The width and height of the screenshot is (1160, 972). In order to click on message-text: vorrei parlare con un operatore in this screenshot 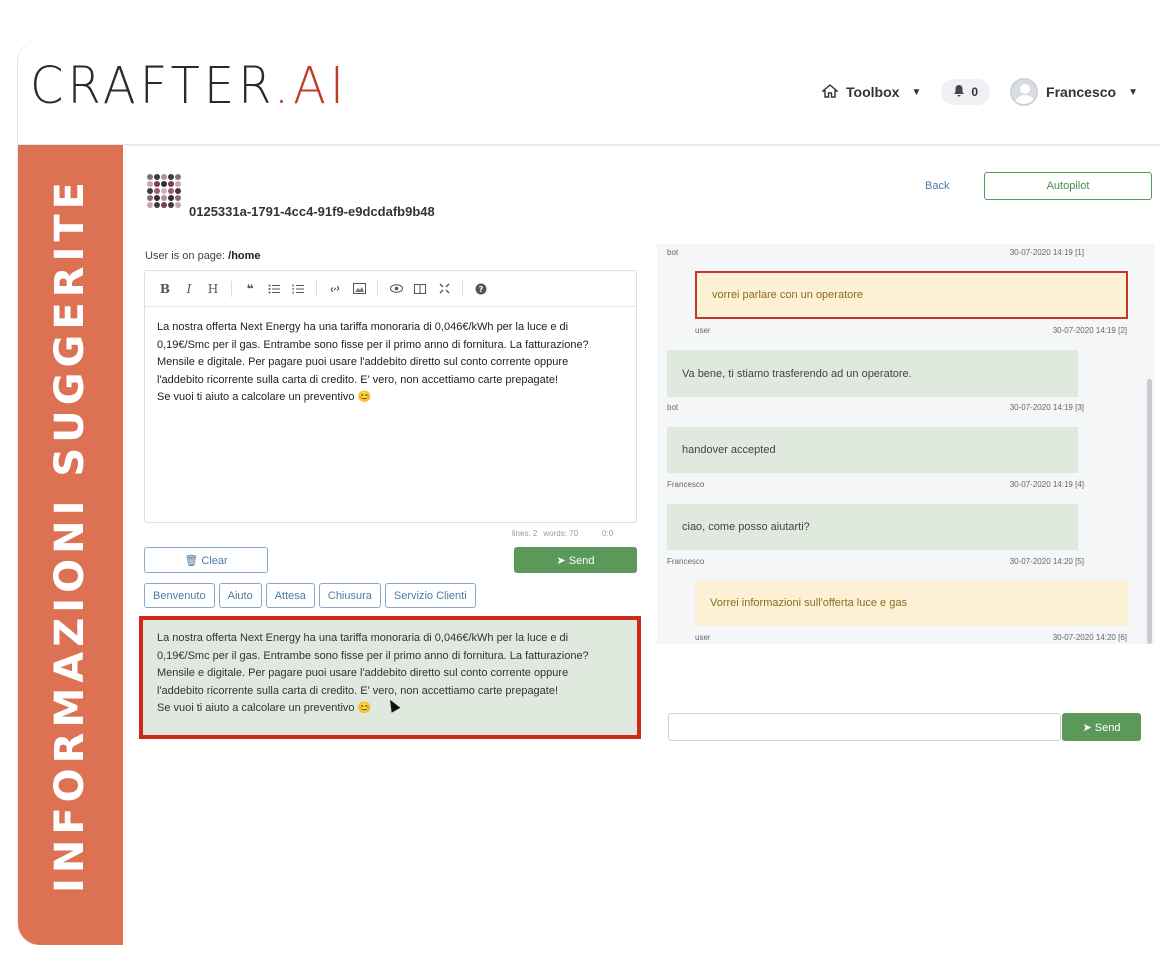, I will do `click(788, 295)`.